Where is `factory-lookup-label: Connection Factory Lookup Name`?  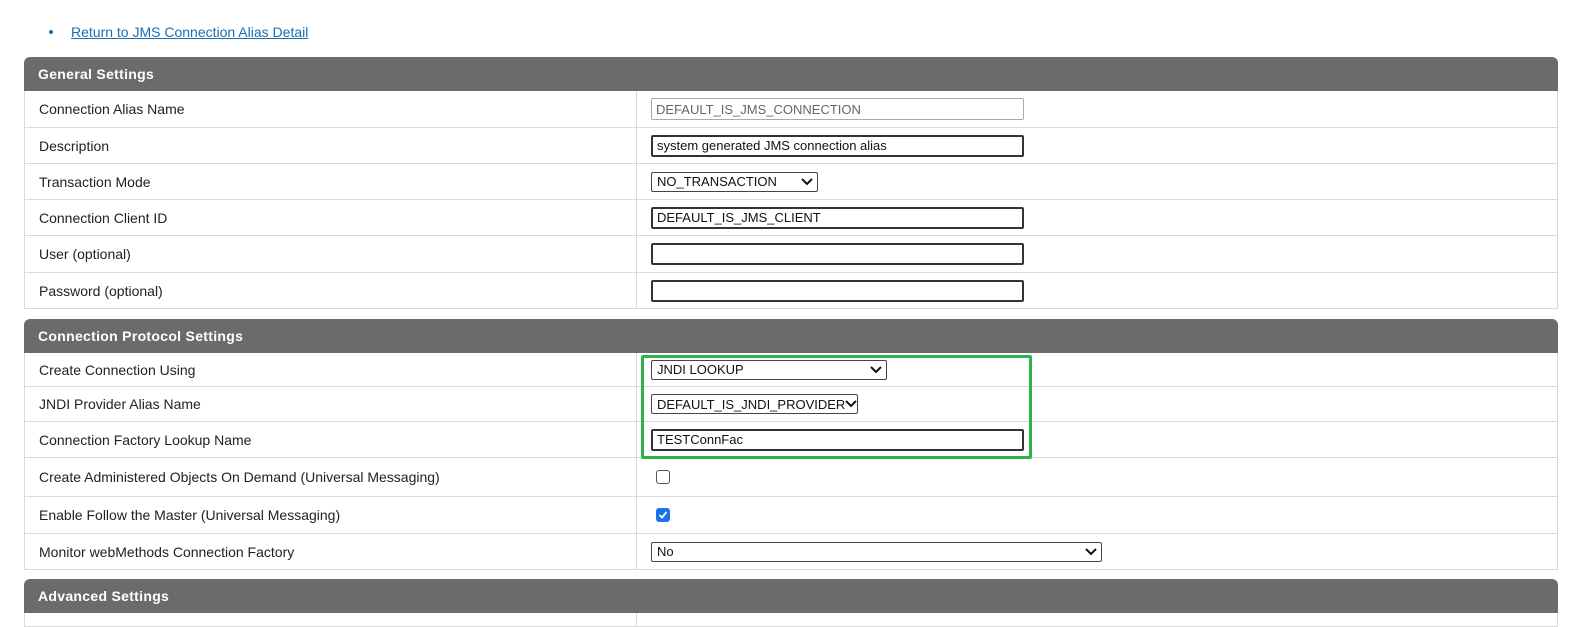
factory-lookup-label: Connection Factory Lookup Name is located at coordinates (331, 439).